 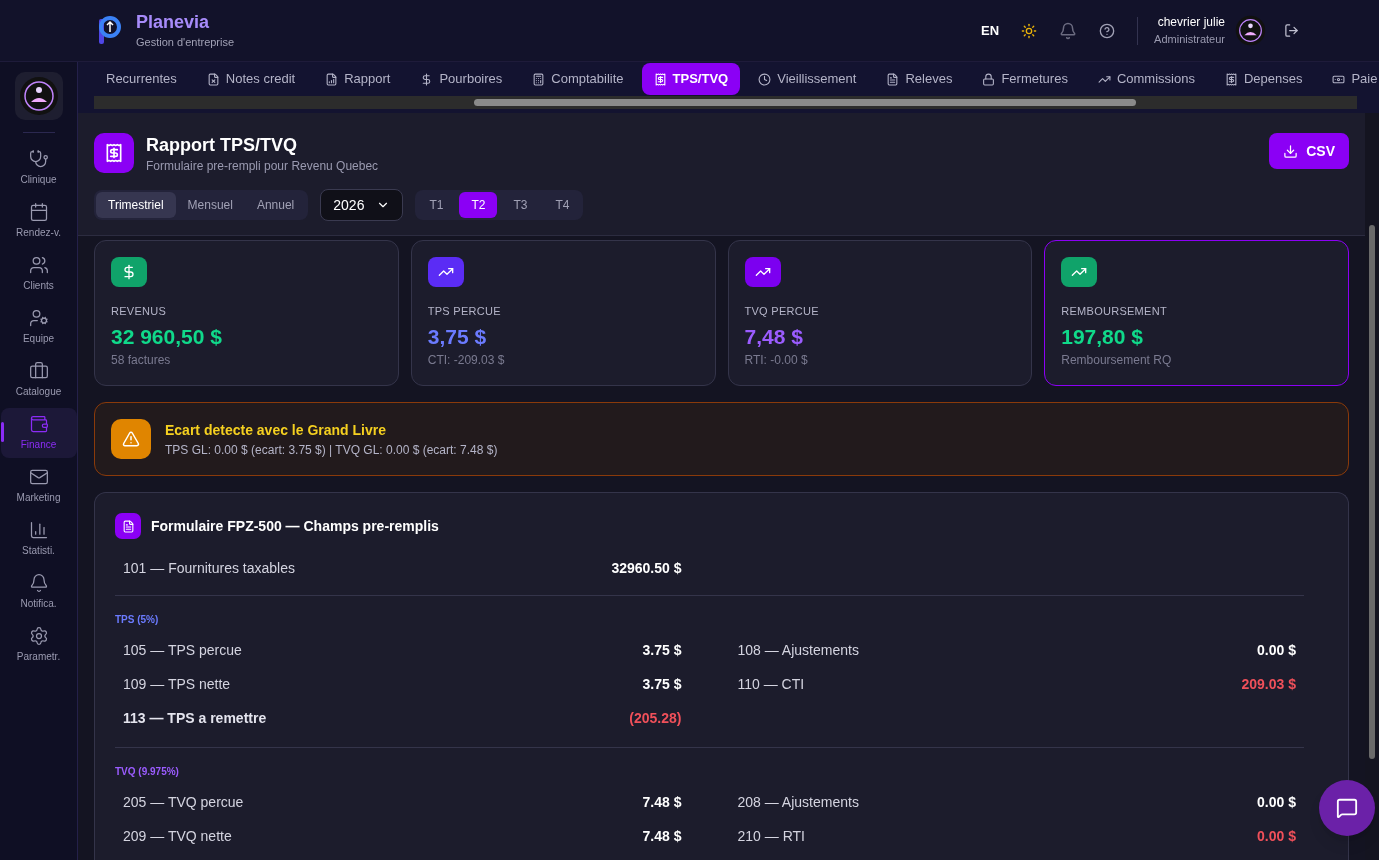 I want to click on clinic-logo-icon, so click(x=38, y=96).